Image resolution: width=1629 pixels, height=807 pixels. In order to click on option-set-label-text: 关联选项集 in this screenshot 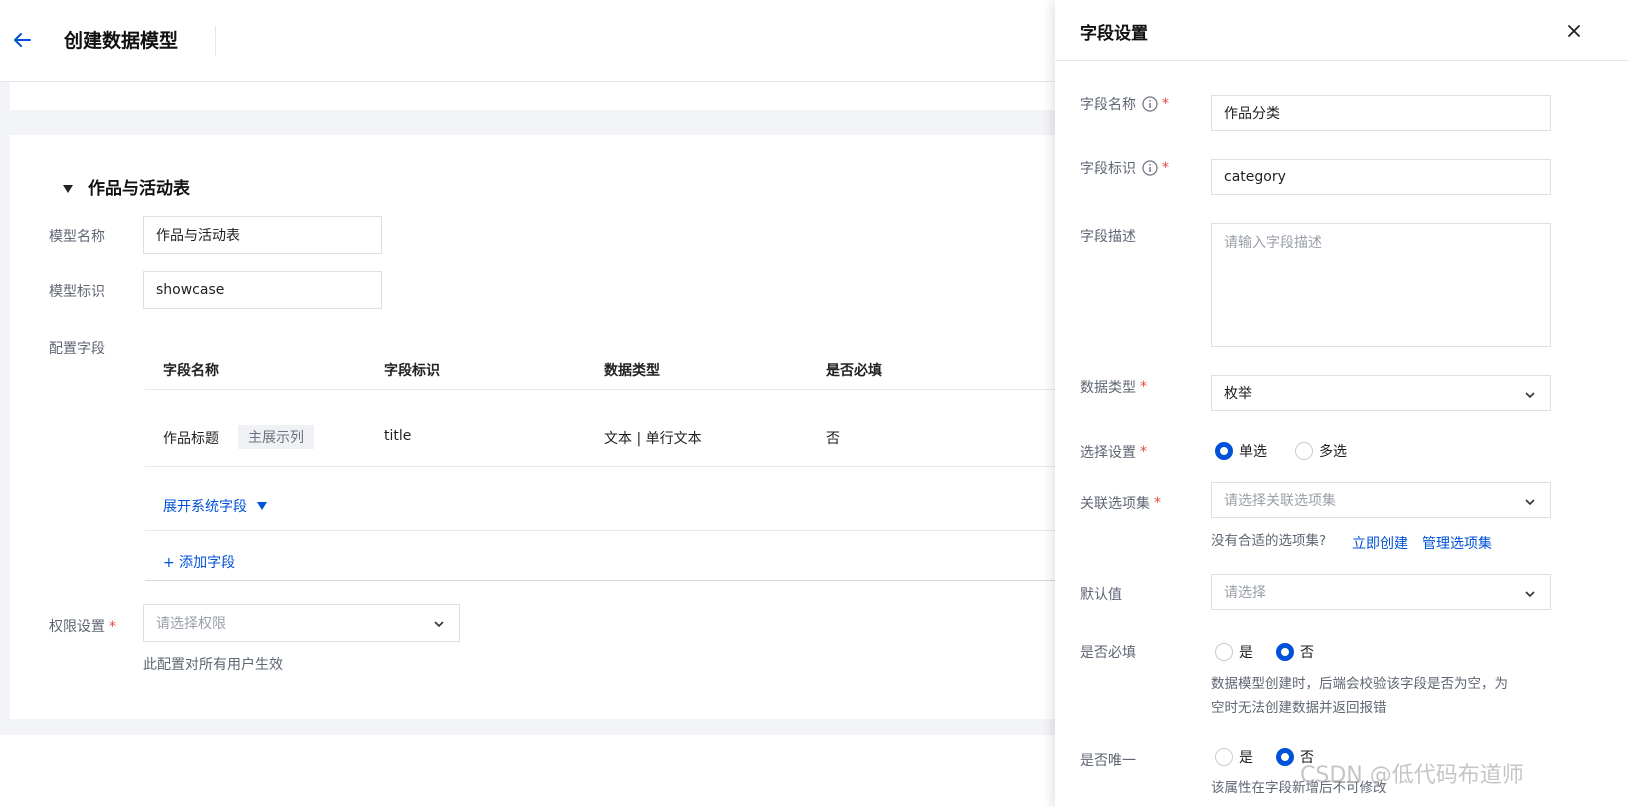, I will do `click(1115, 504)`.